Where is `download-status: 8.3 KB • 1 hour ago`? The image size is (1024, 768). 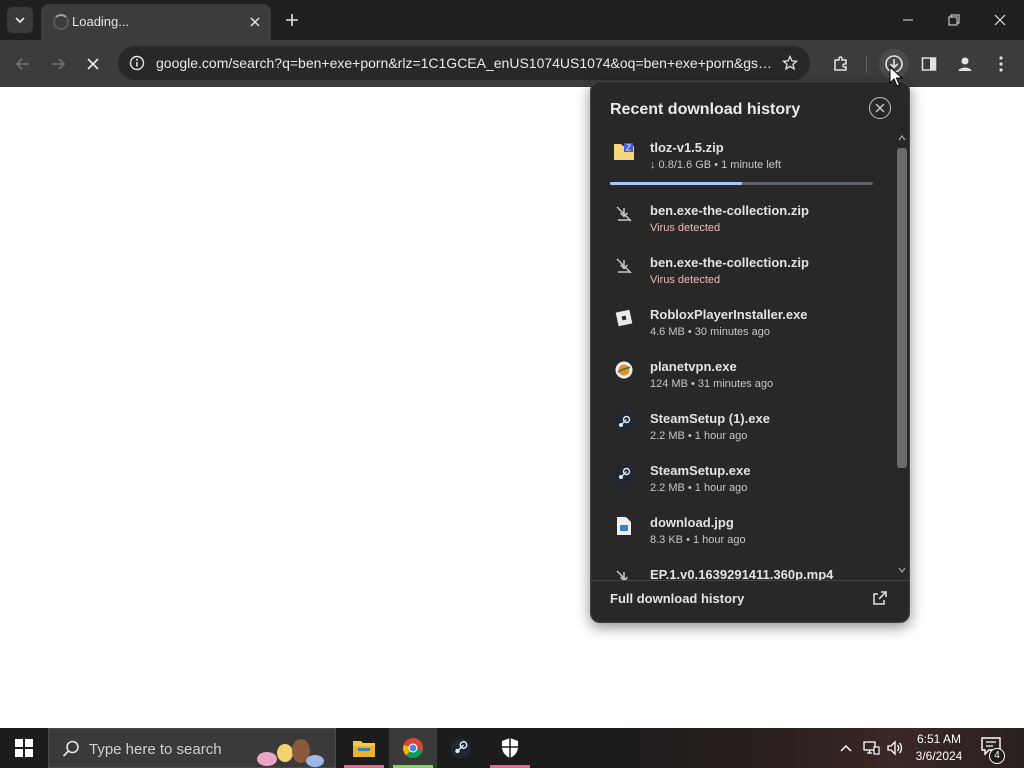
download-status: 8.3 KB • 1 hour ago is located at coordinates (698, 540).